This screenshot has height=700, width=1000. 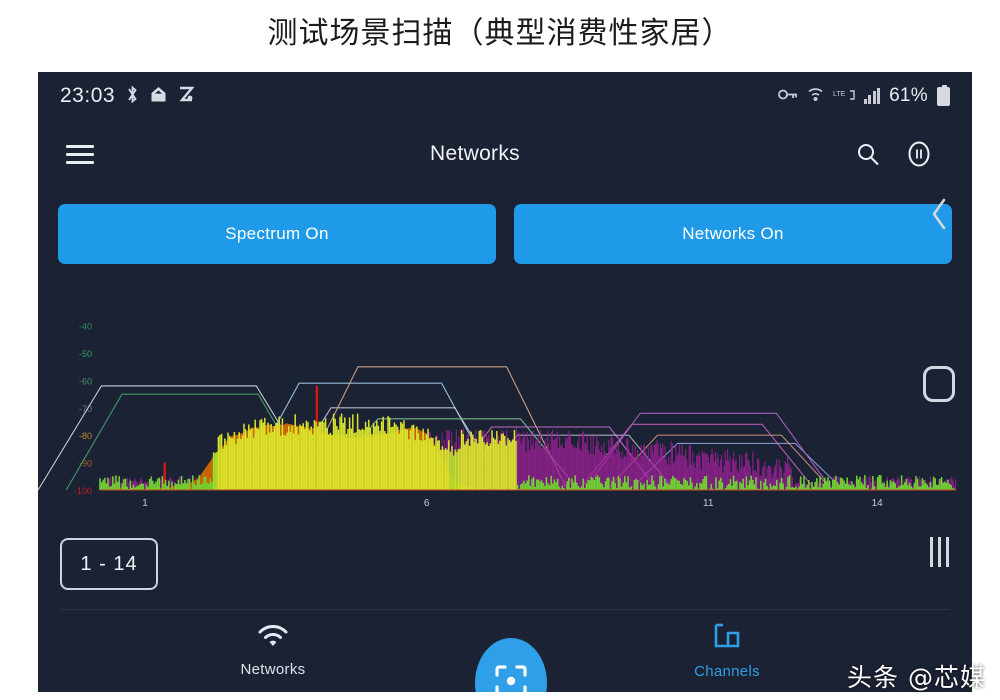 I want to click on search-icon, so click(x=868, y=154).